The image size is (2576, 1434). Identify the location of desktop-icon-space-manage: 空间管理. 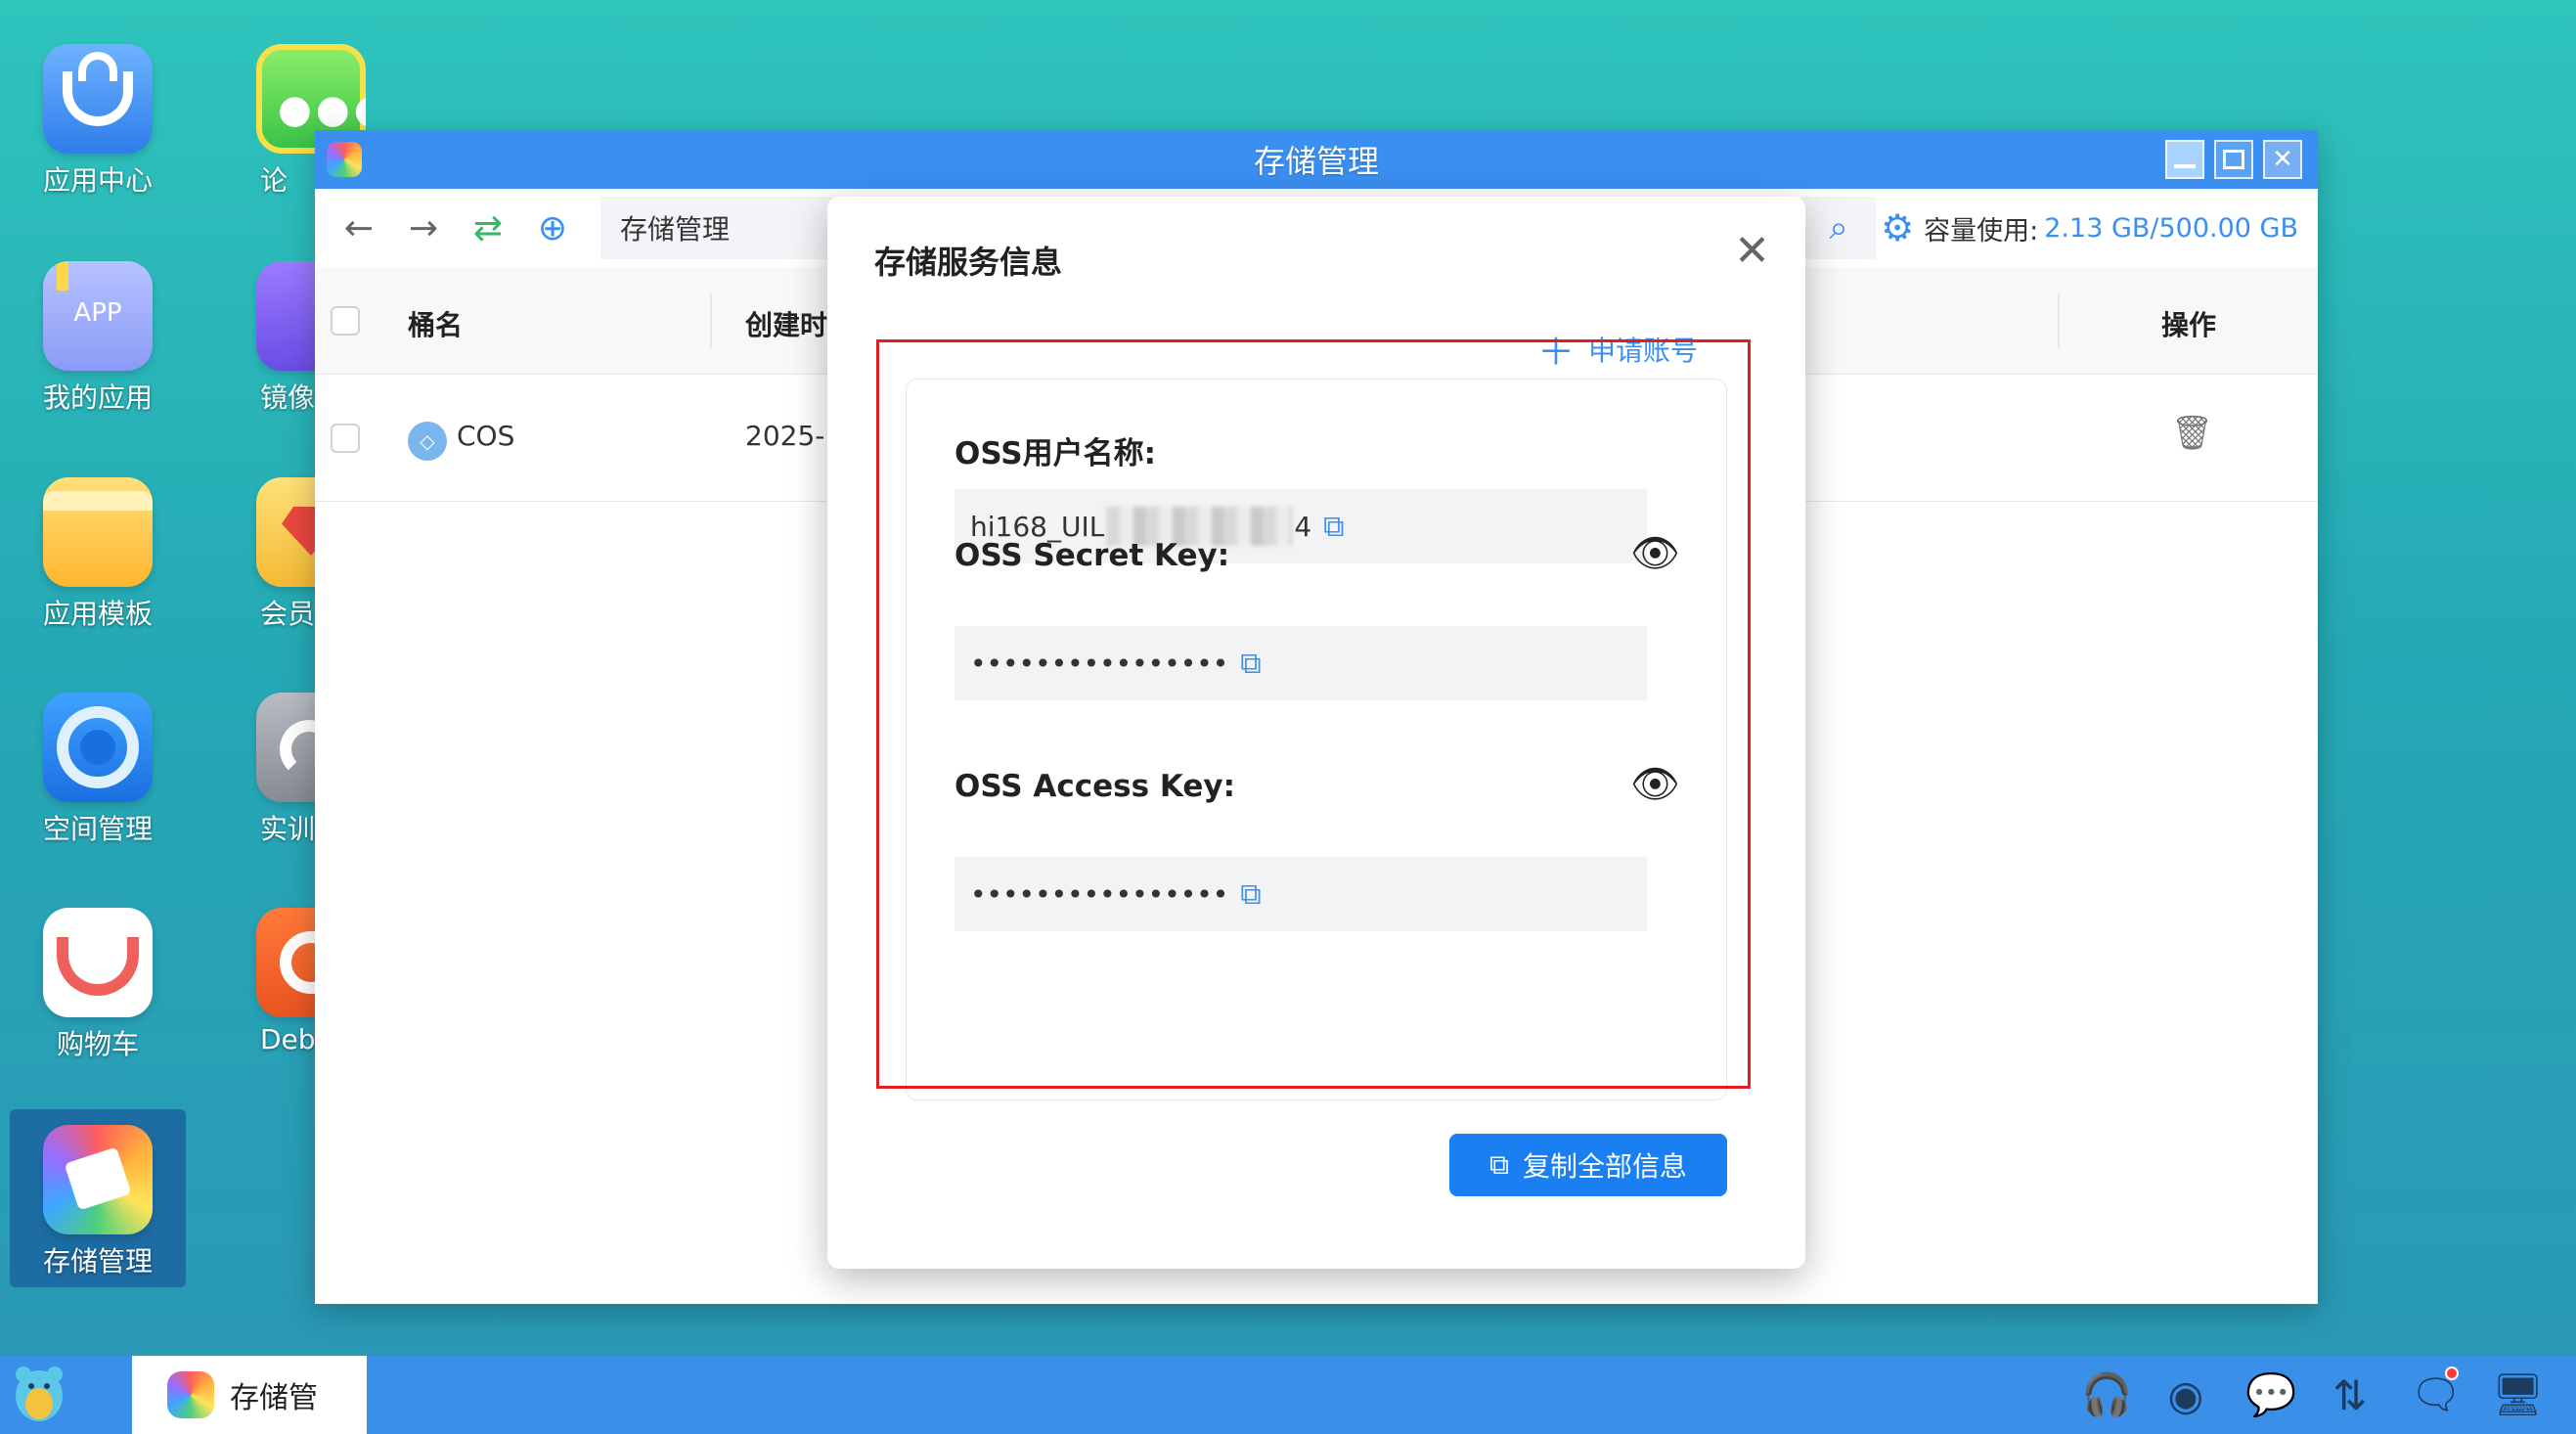
(98, 770).